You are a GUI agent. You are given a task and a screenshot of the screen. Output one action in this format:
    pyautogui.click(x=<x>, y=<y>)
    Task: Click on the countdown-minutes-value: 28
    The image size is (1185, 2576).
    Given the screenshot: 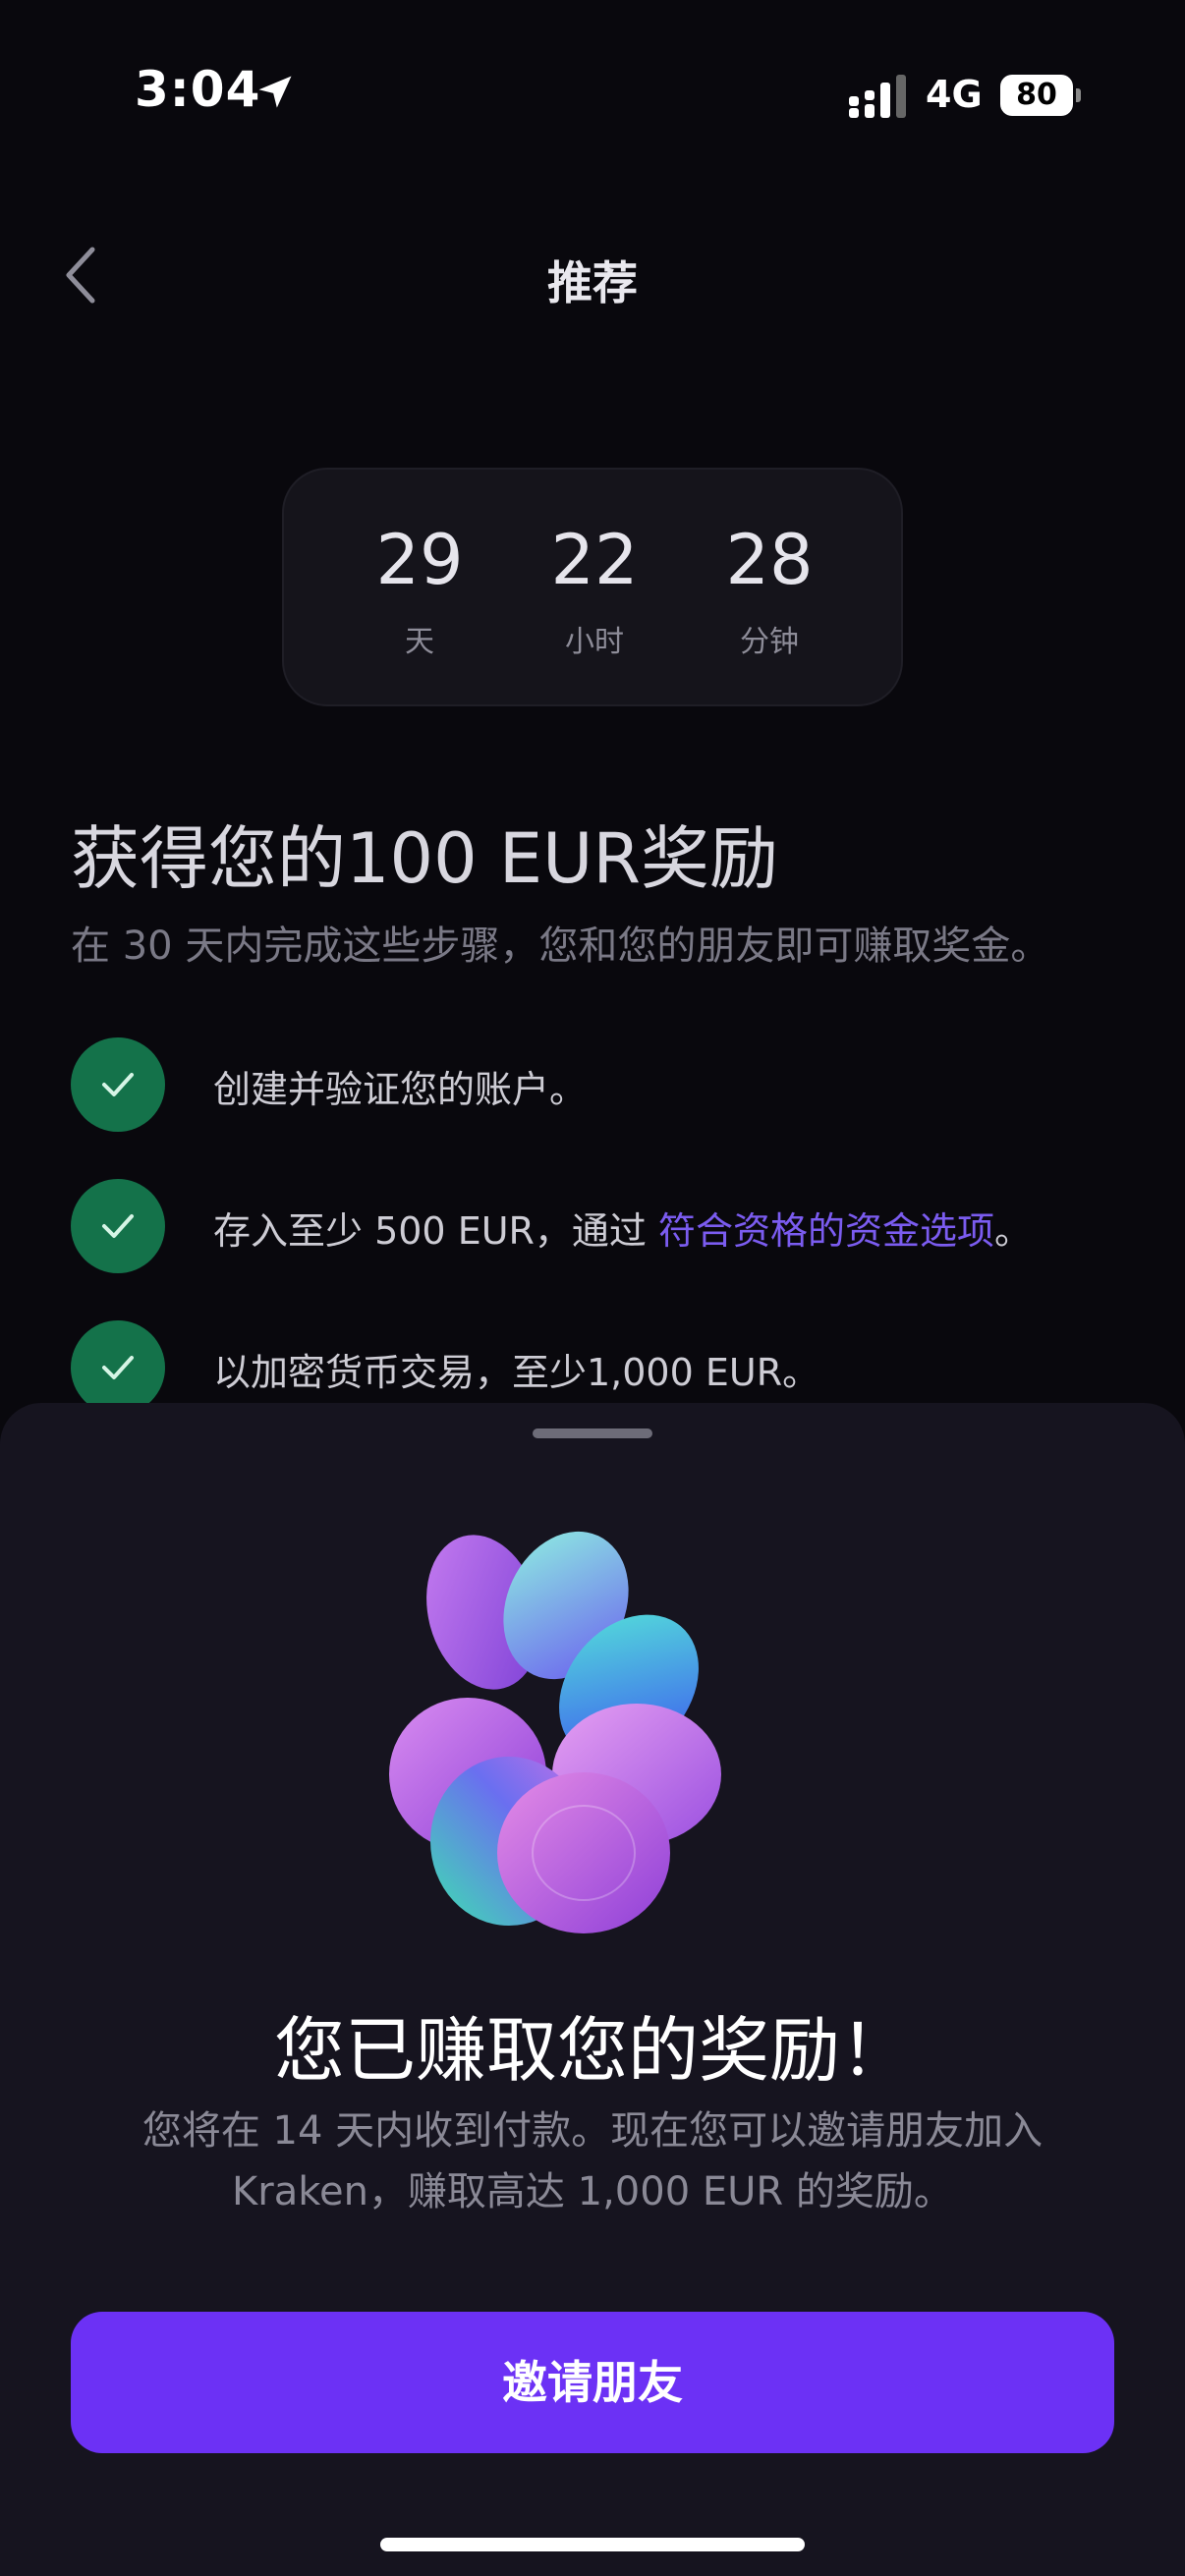 What is the action you would take?
    pyautogui.click(x=770, y=560)
    